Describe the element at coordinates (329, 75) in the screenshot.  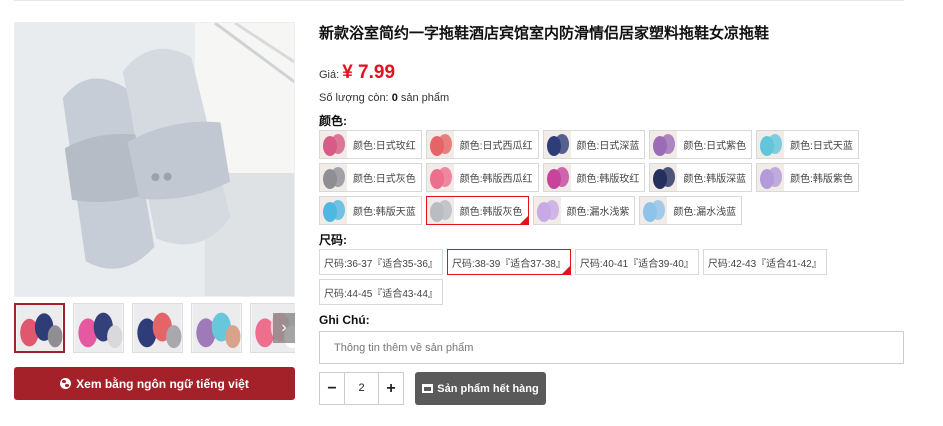
I see `price-label: Giá:` at that location.